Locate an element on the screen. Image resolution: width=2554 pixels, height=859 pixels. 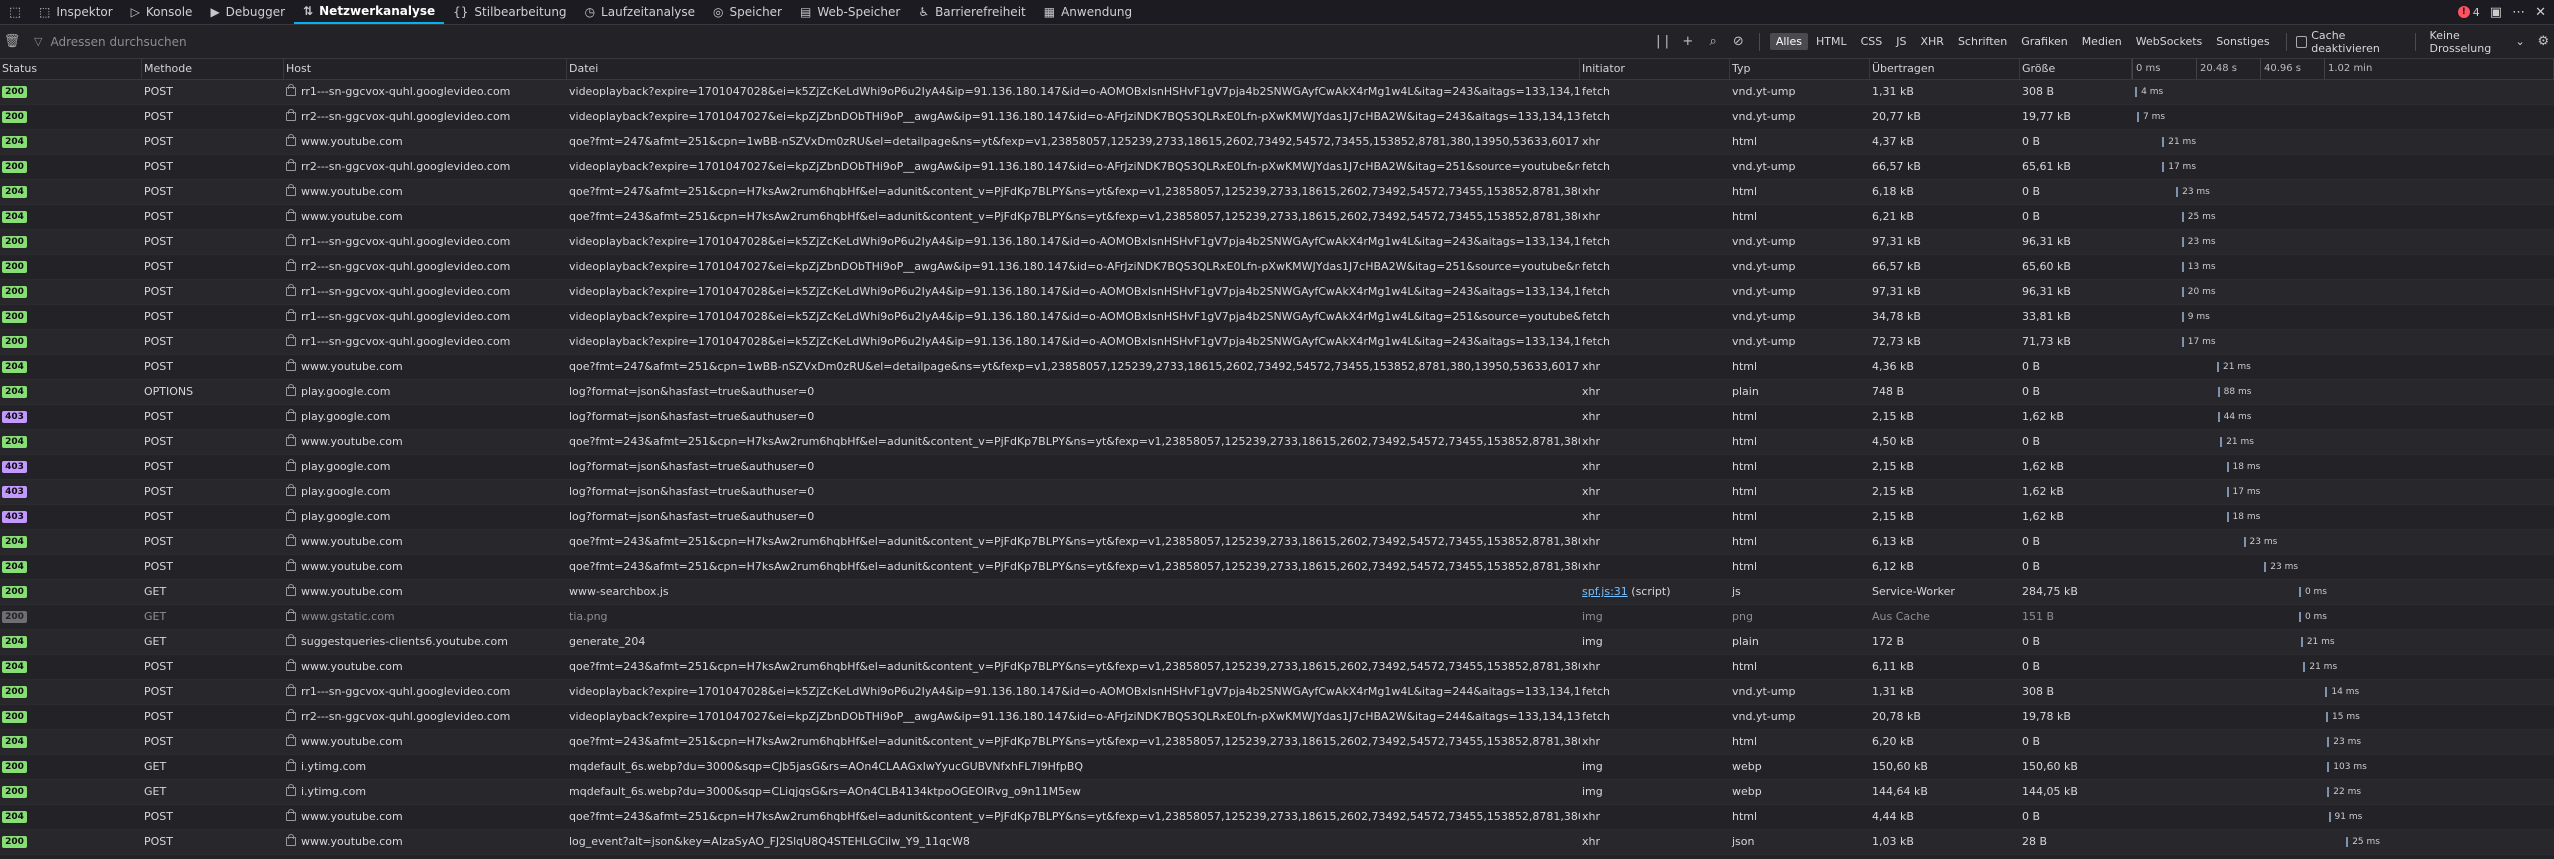
method-cell: POST is located at coordinates (213, 367).